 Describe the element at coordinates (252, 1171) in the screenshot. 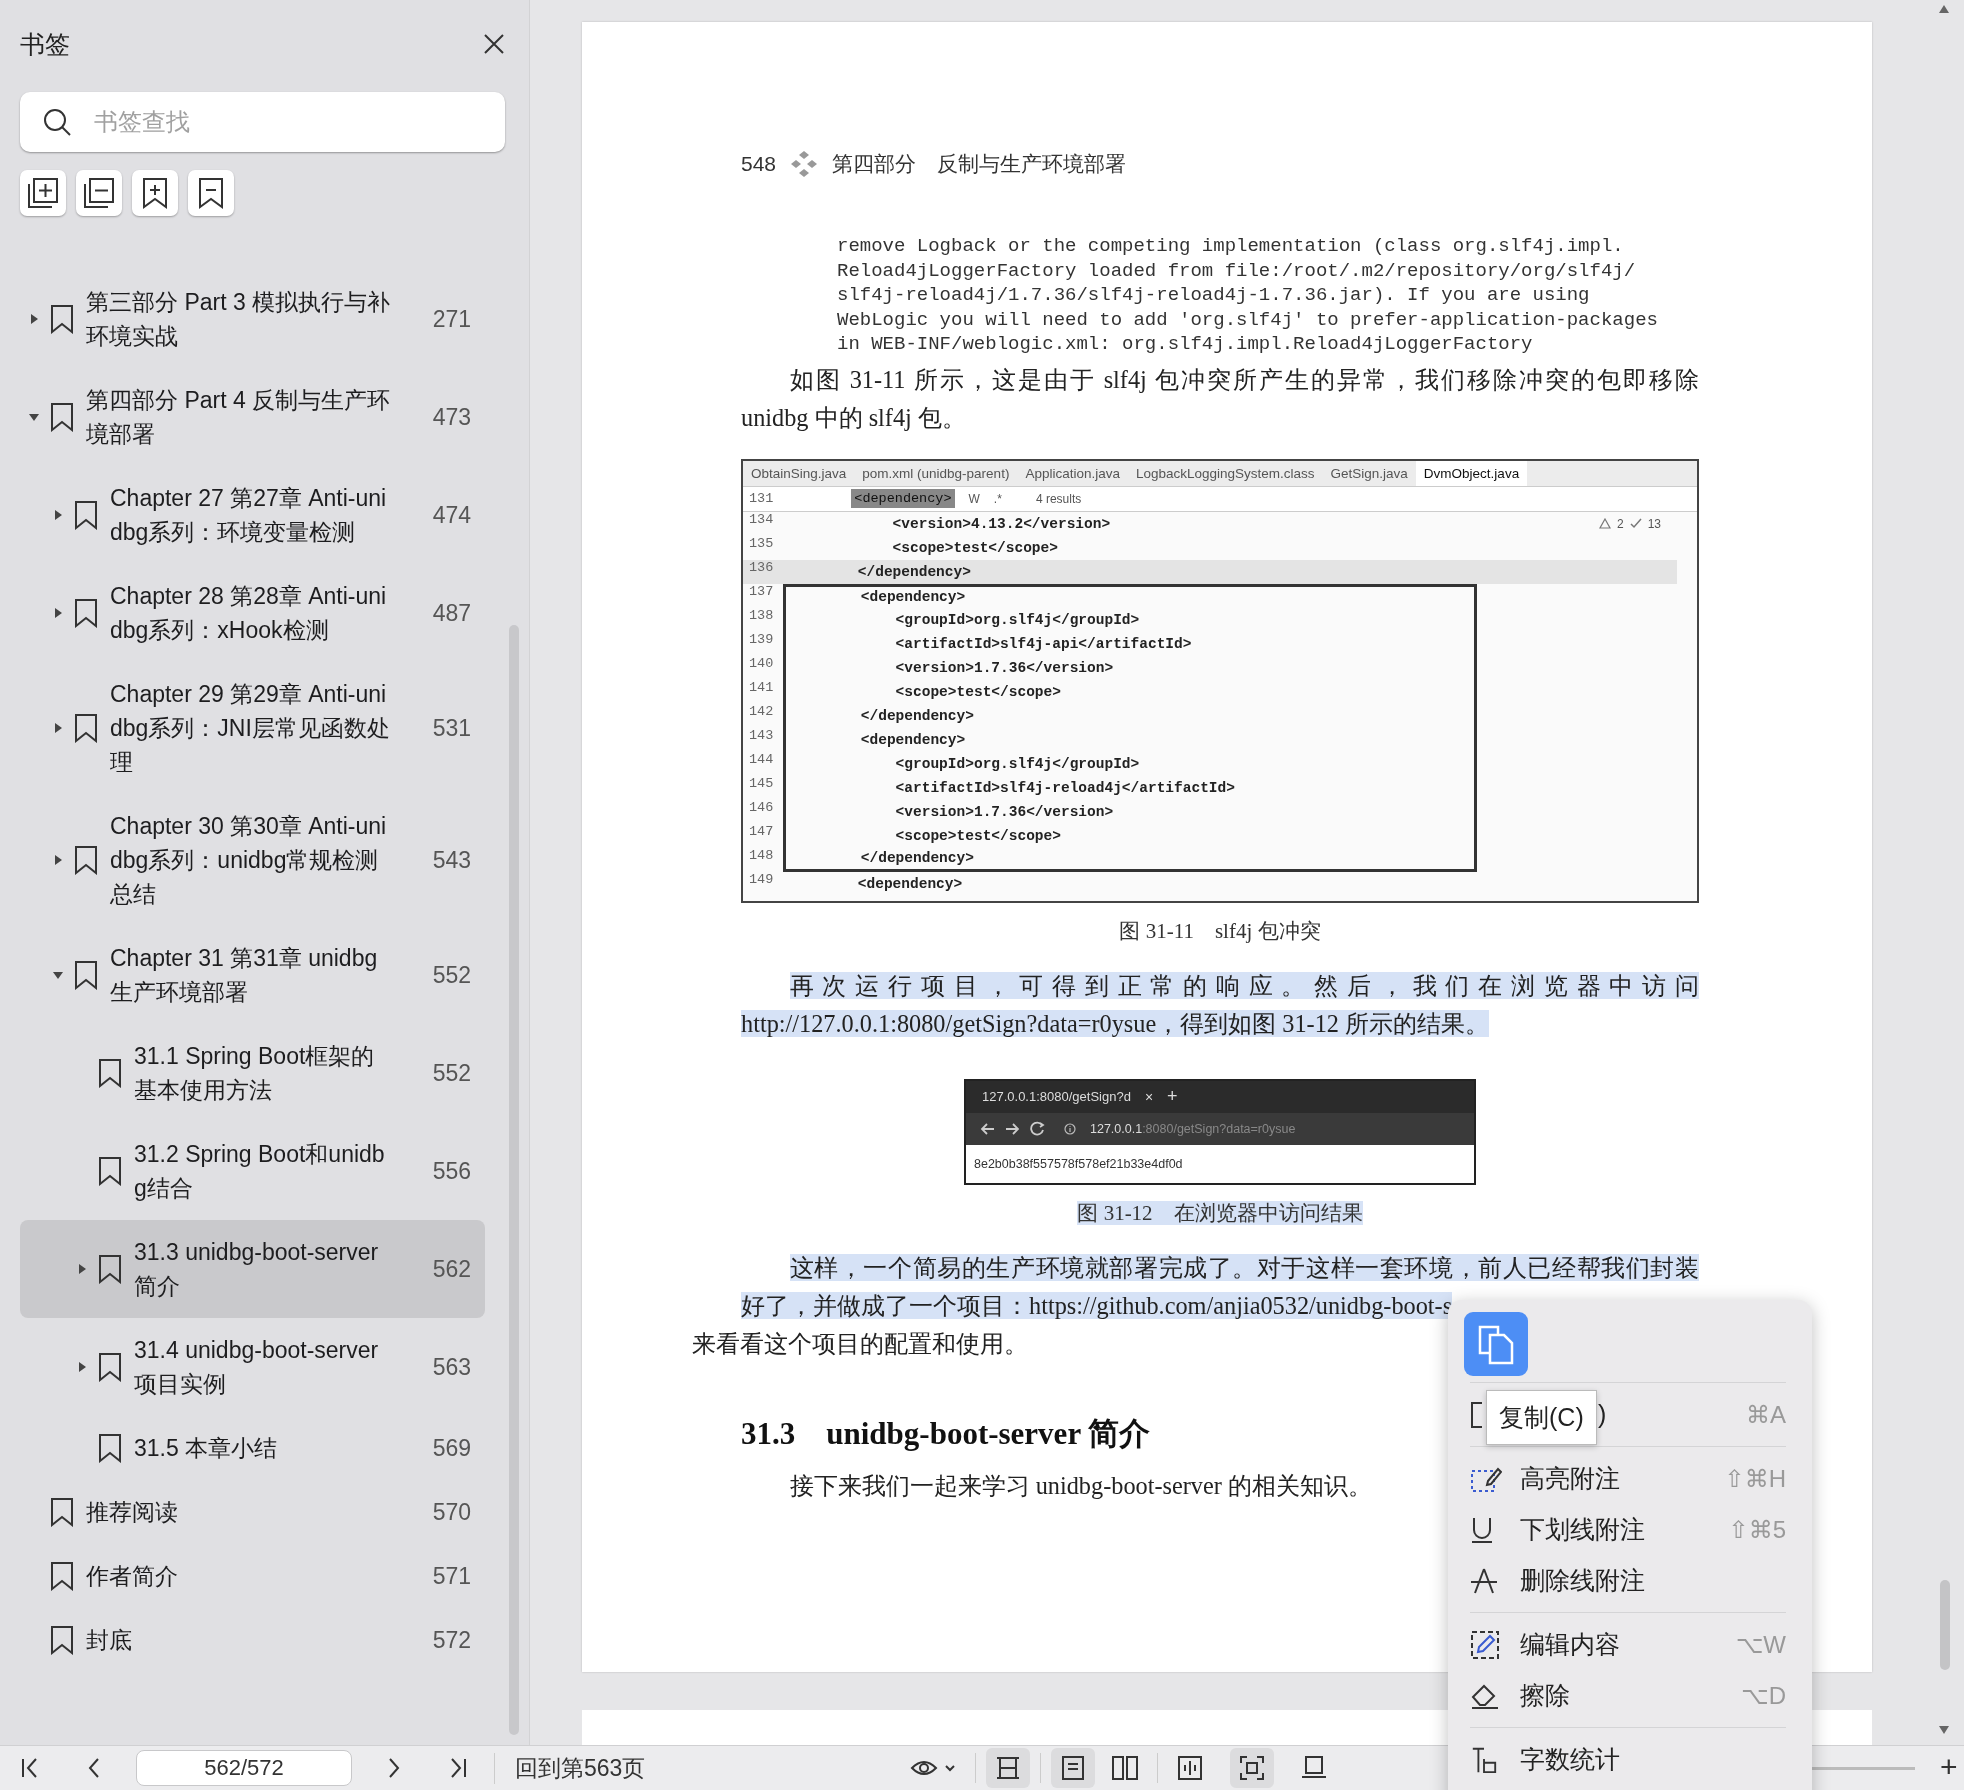

I see `bookmark-item: 31.2 Spring Boot和unidbg结合 556` at that location.